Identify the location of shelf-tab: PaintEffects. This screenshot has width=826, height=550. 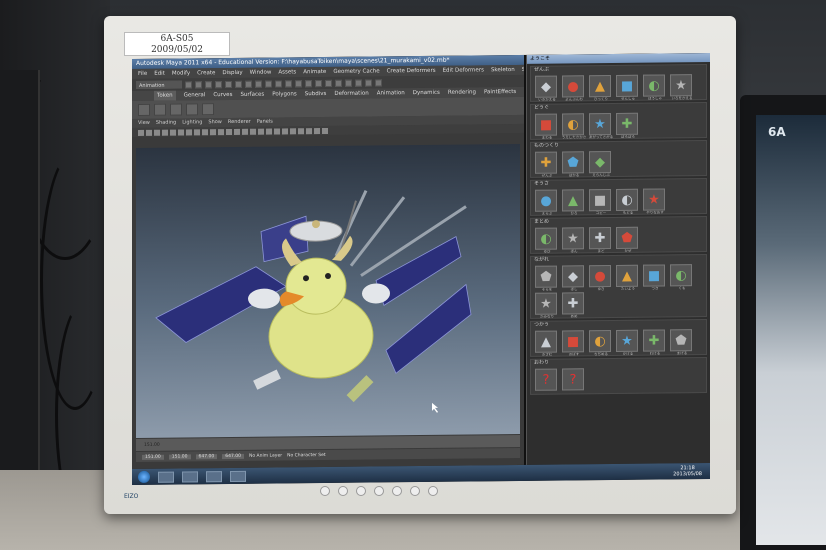
(500, 92).